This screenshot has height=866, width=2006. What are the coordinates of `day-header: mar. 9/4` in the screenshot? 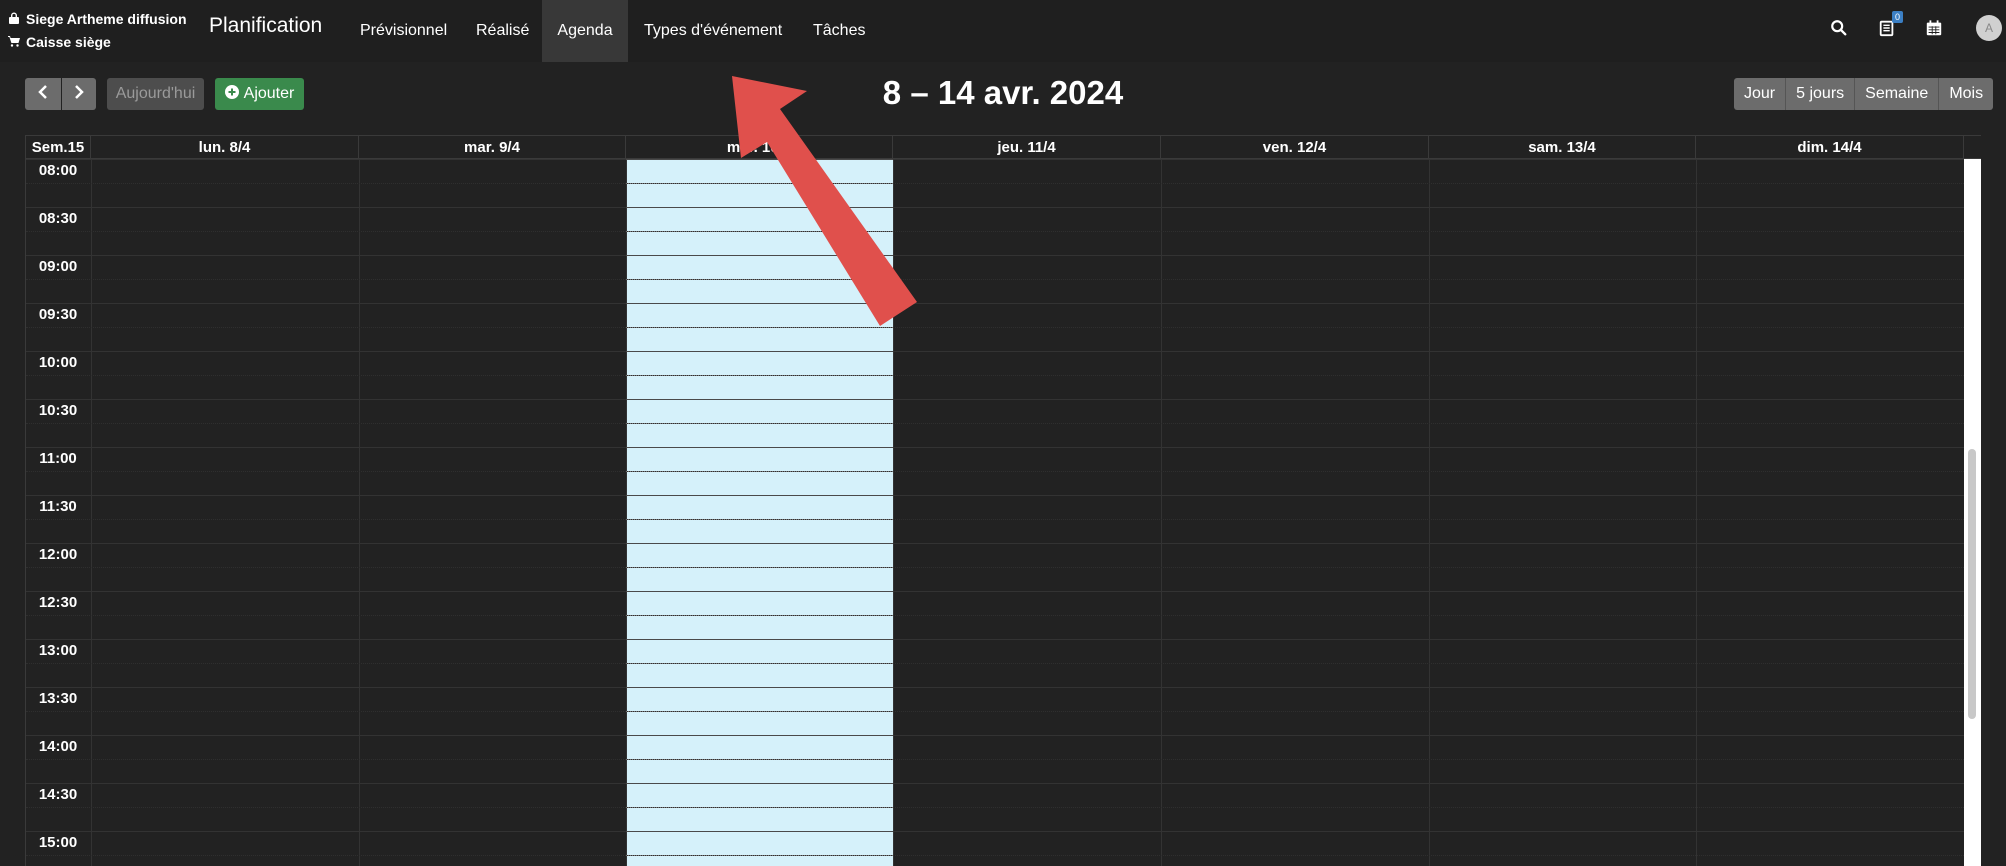 It's located at (492, 147).